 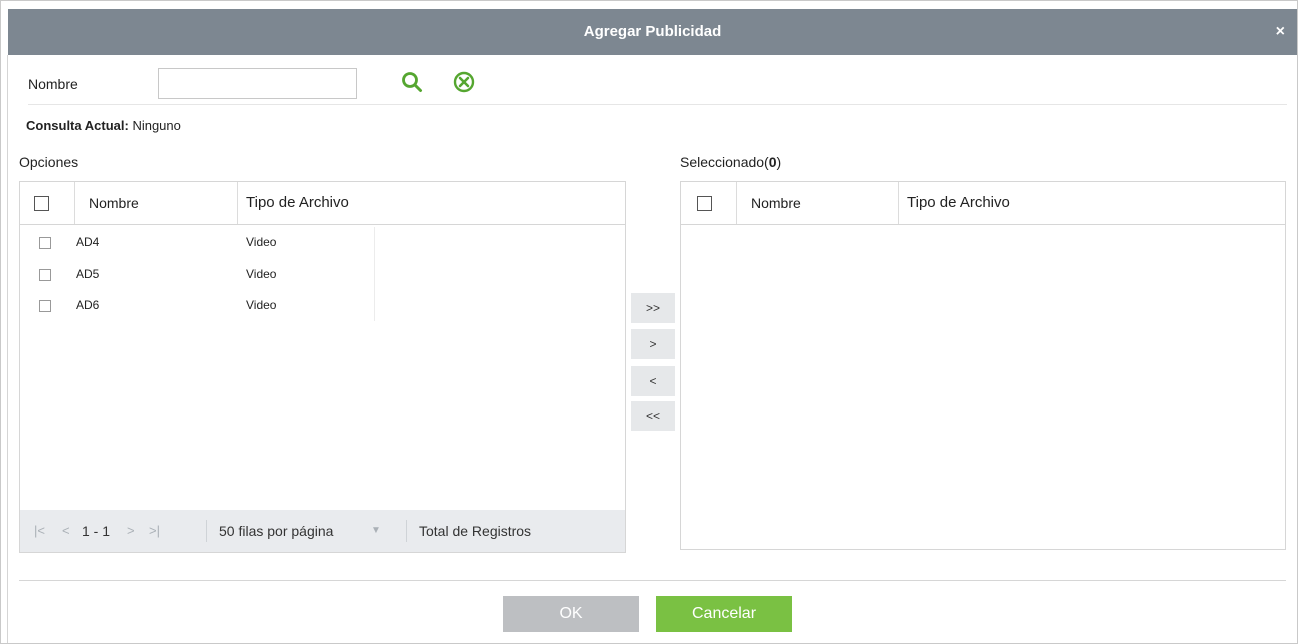 I want to click on clear-icon, so click(x=464, y=82).